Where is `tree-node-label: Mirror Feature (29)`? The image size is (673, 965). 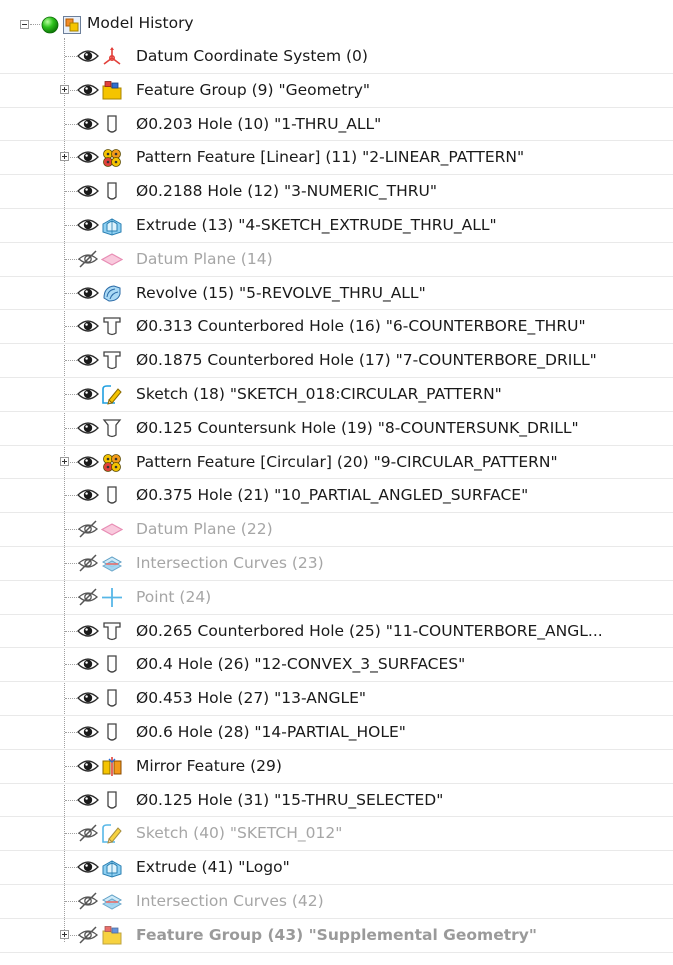
tree-node-label: Mirror Feature (29) is located at coordinates (209, 765).